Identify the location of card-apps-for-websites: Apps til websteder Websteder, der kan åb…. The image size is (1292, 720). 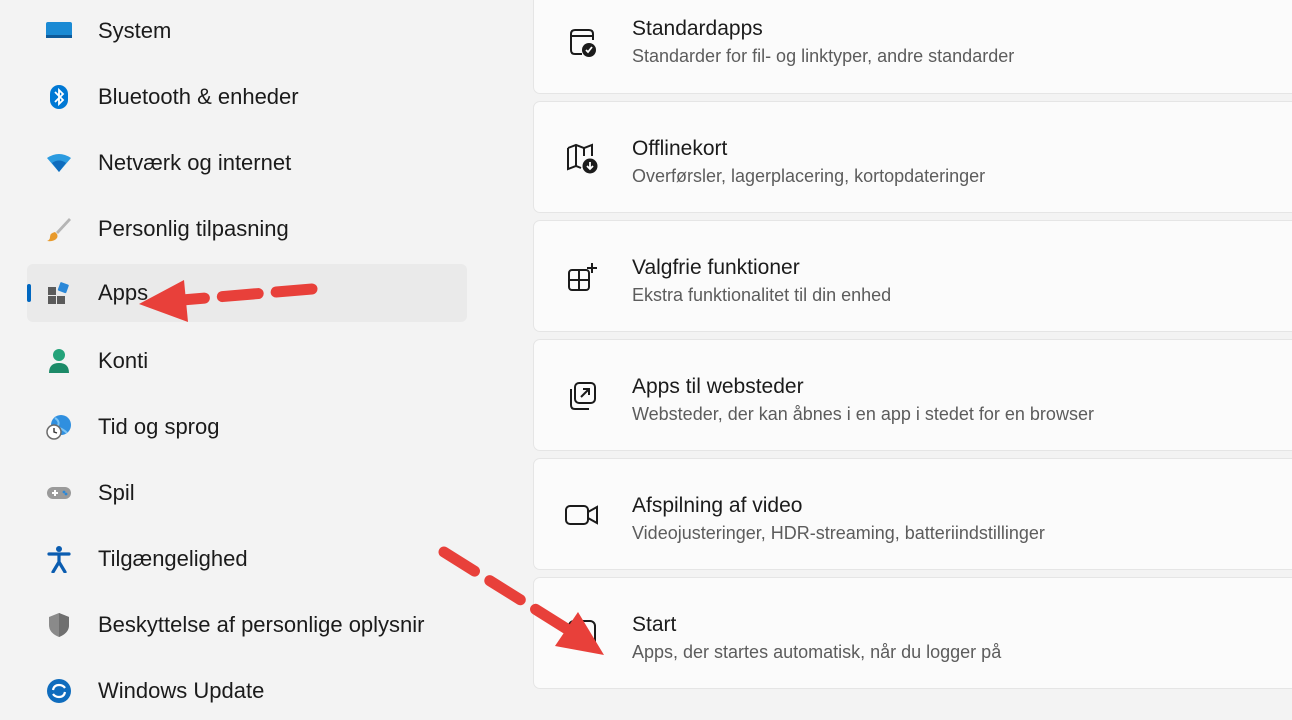
(912, 395).